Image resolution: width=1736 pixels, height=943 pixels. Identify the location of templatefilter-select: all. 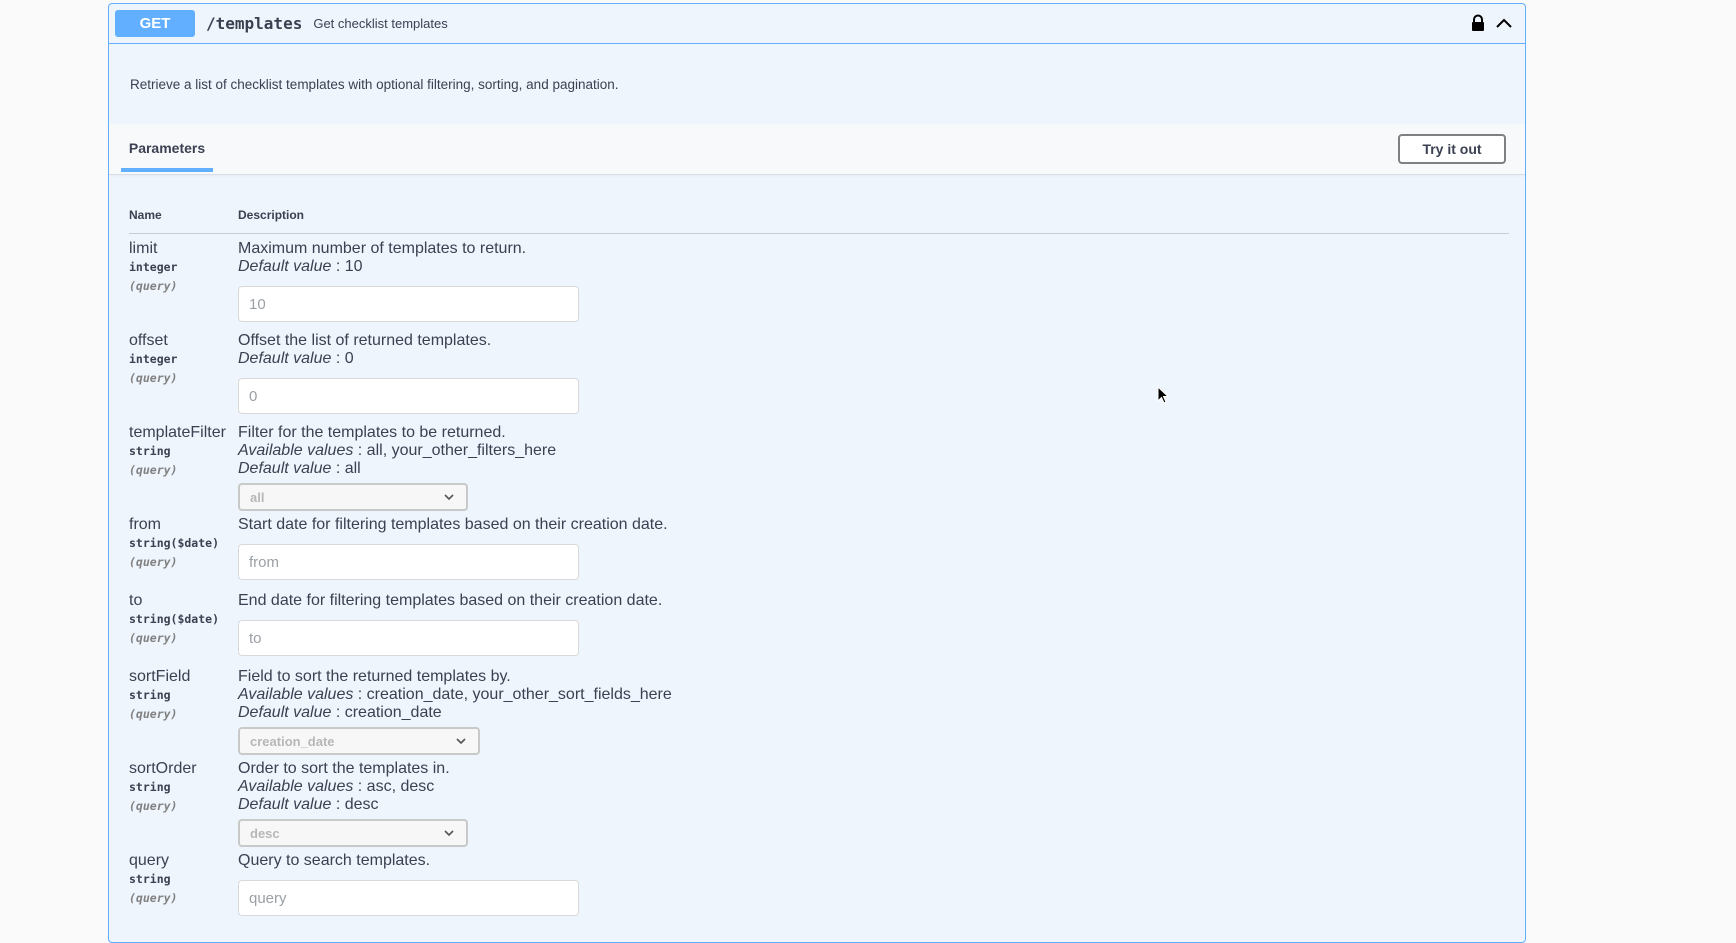
(353, 497).